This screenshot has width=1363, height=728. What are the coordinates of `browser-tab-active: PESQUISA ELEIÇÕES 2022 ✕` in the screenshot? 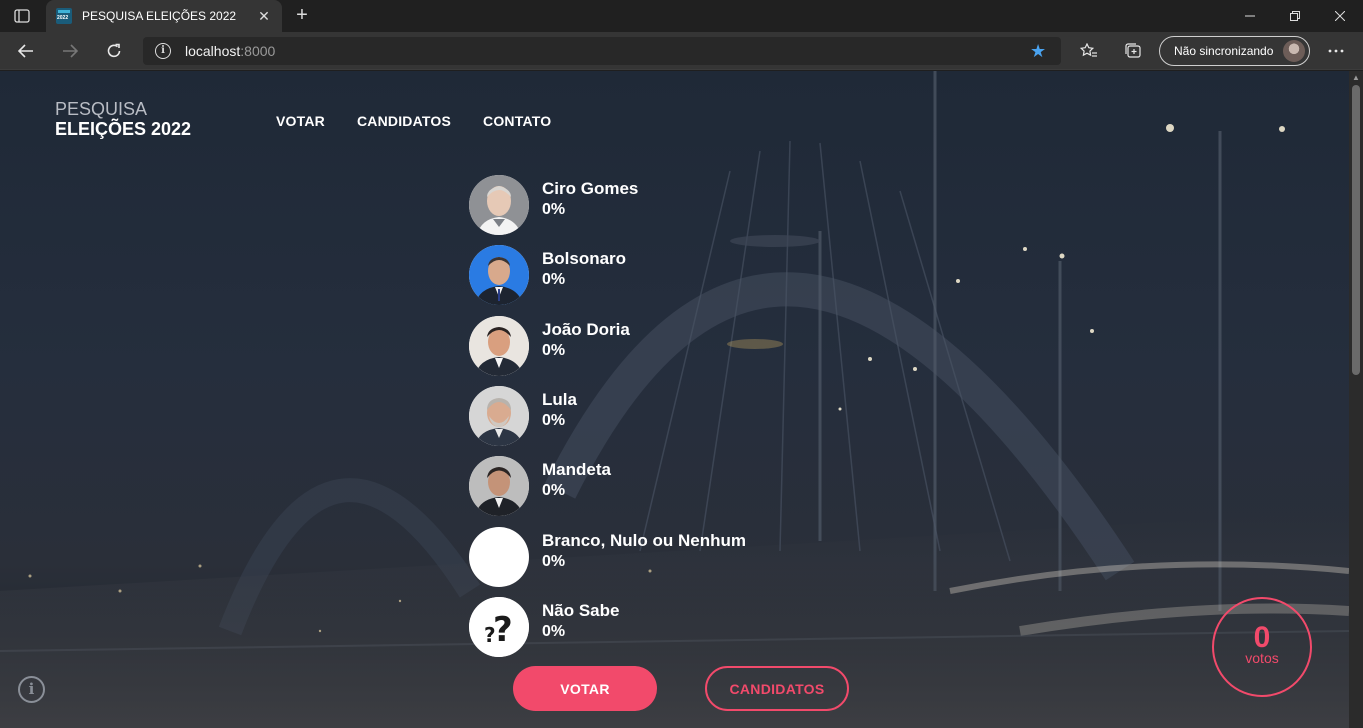 It's located at (164, 16).